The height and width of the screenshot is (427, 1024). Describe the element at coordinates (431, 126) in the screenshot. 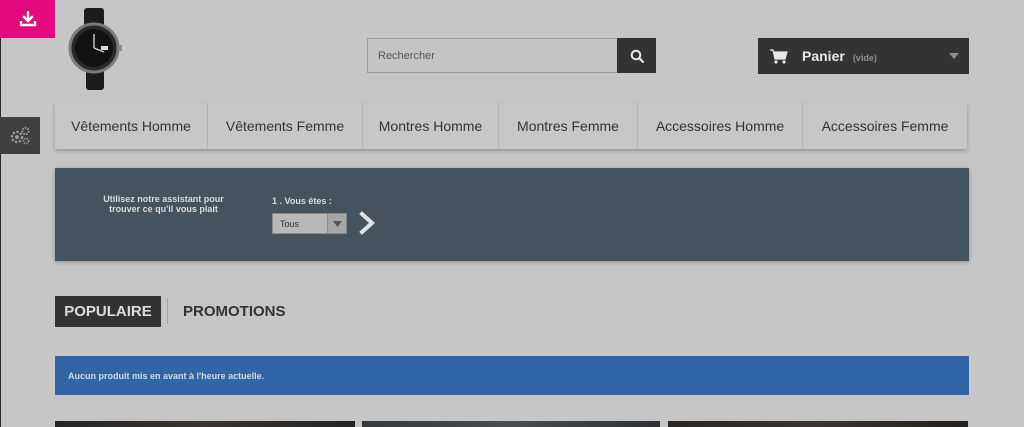

I see `nav-item-montres-homme: Montres Homme` at that location.